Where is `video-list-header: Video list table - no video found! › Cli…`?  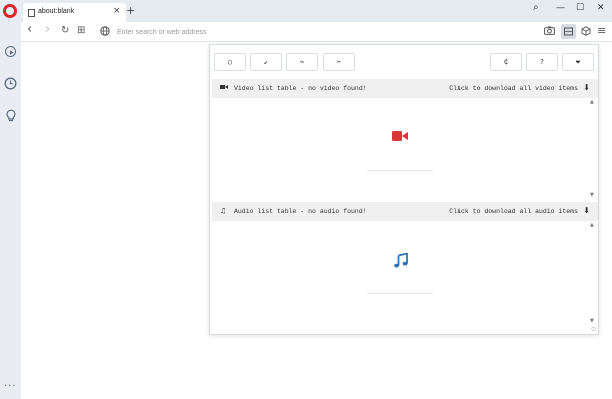 video-list-header: Video list table - no video found! › Cli… is located at coordinates (405, 88).